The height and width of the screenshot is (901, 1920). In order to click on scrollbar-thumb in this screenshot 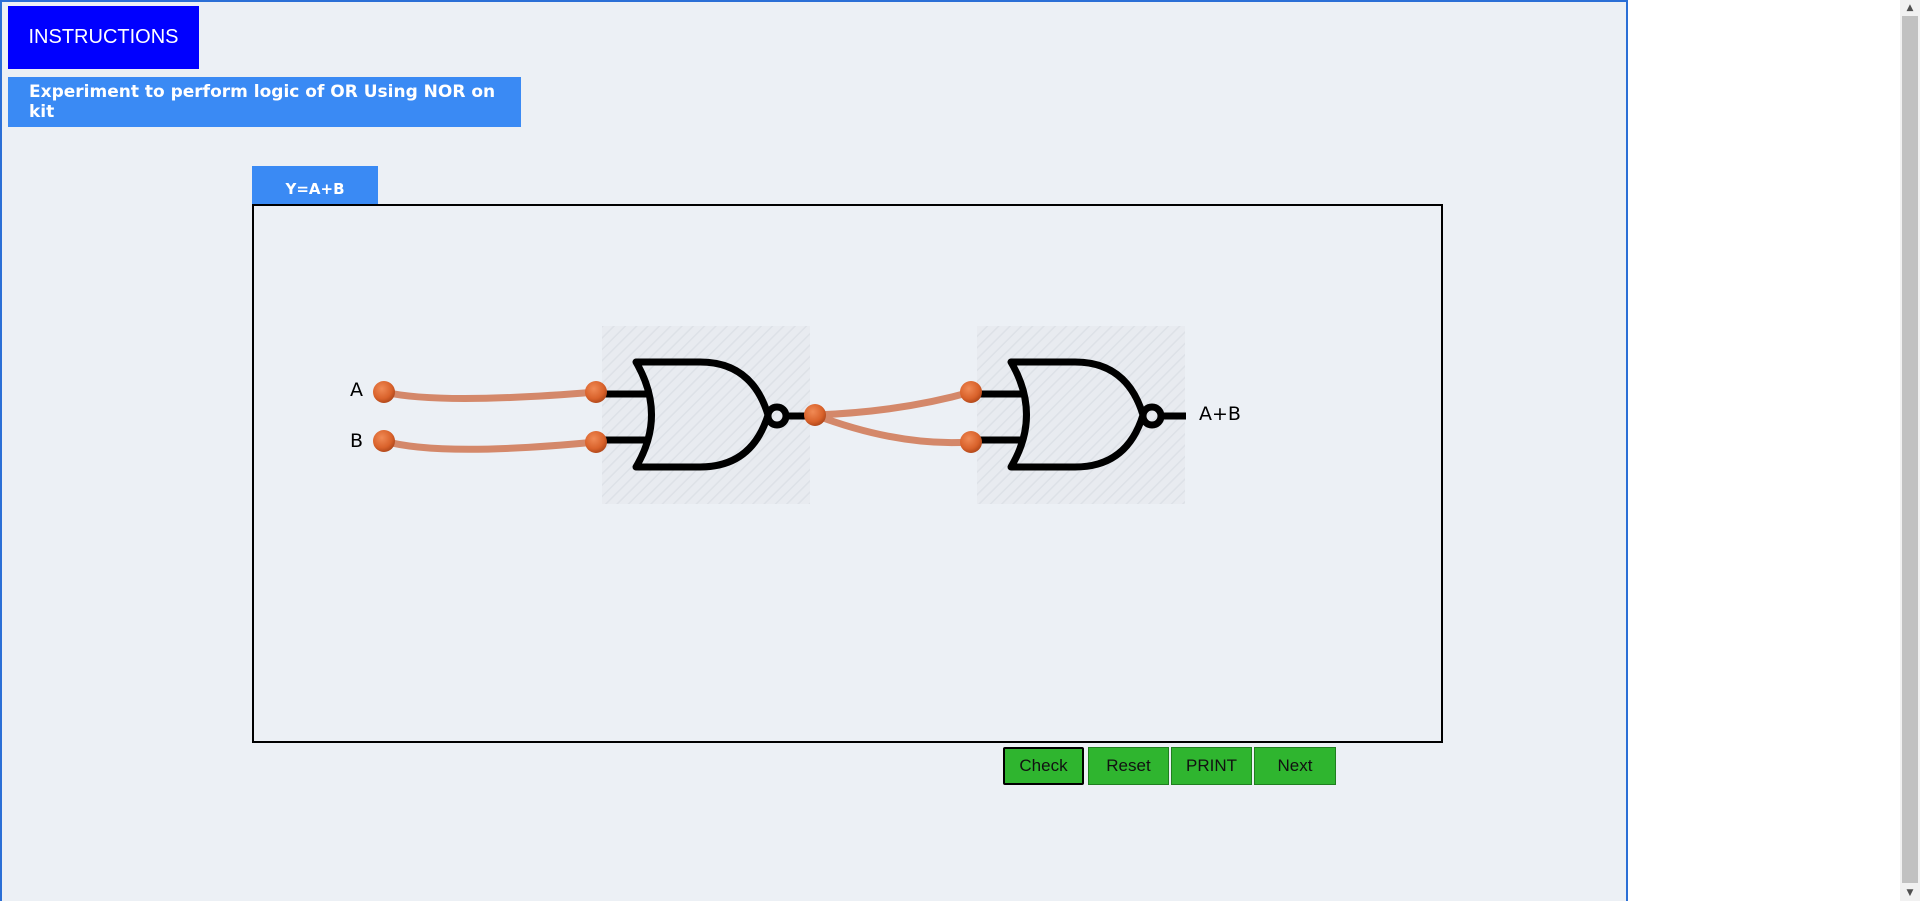, I will do `click(1910, 449)`.